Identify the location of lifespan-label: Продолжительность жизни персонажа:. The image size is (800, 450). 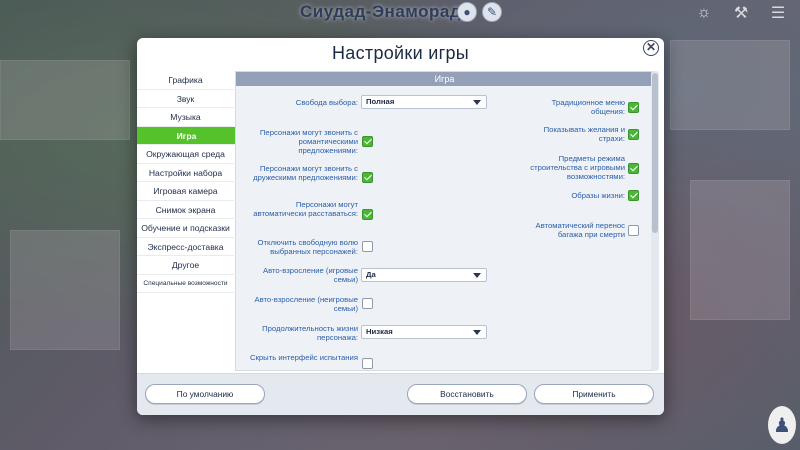
(310, 333).